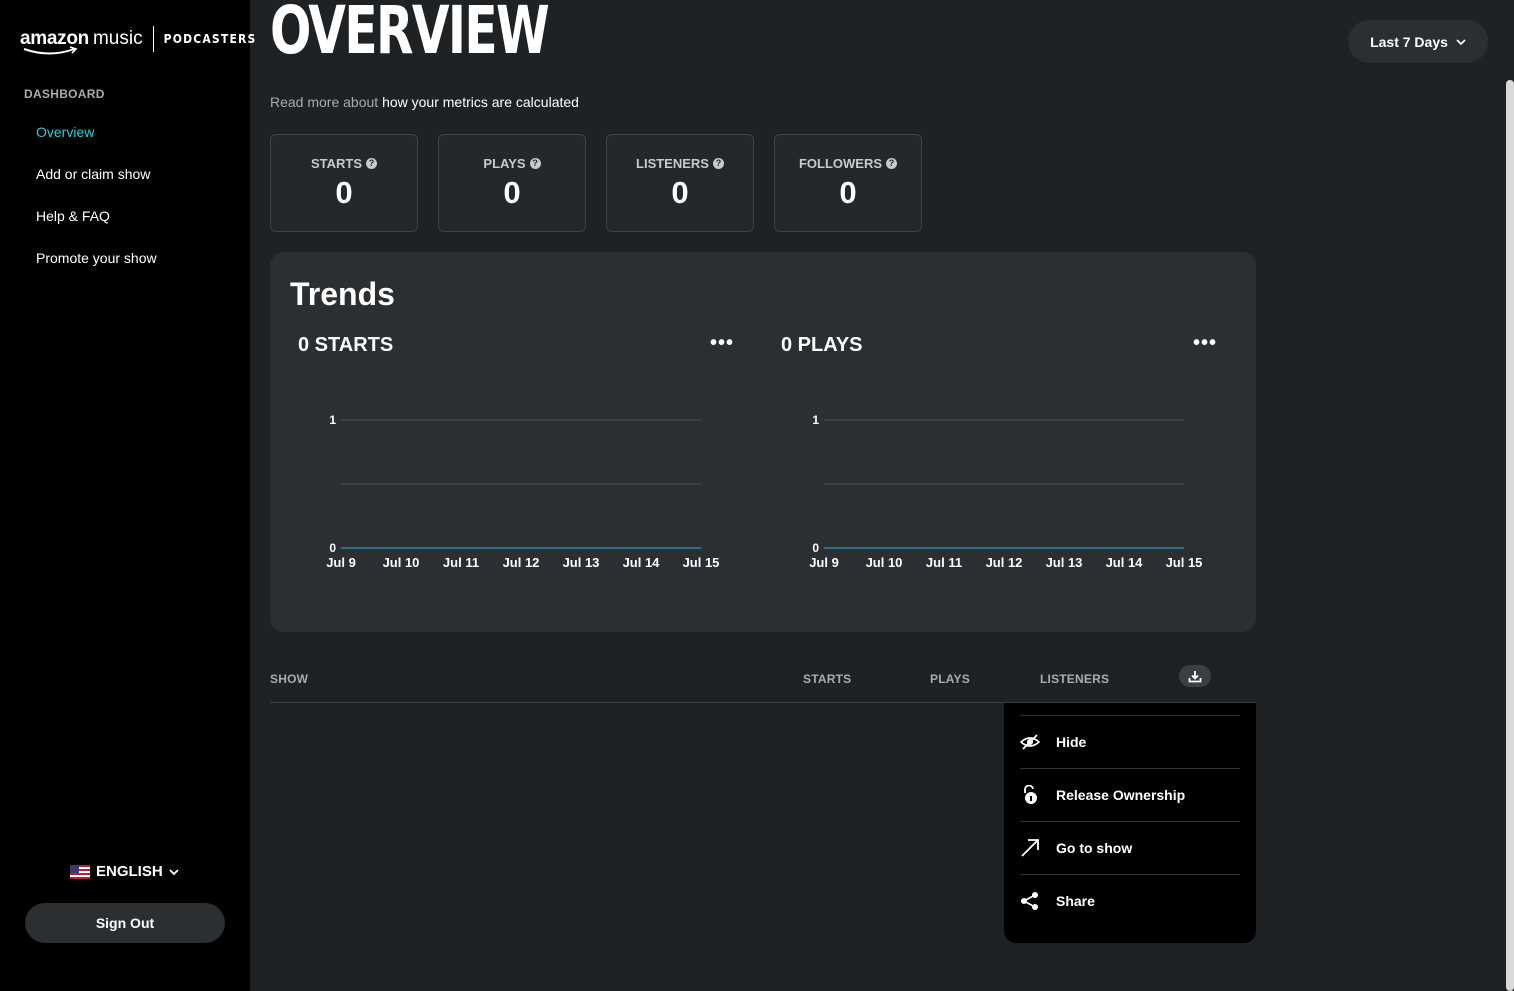  What do you see at coordinates (336, 163) in the screenshot?
I see `stat-label: STARTS` at bounding box center [336, 163].